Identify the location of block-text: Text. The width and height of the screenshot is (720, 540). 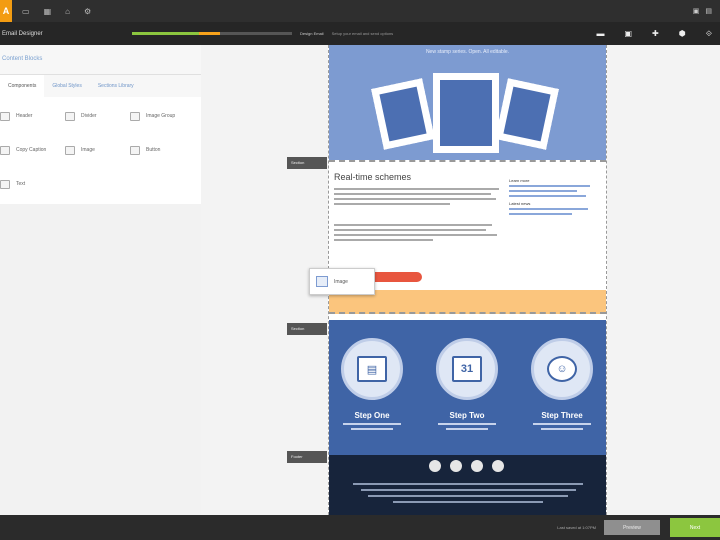
(32, 184).